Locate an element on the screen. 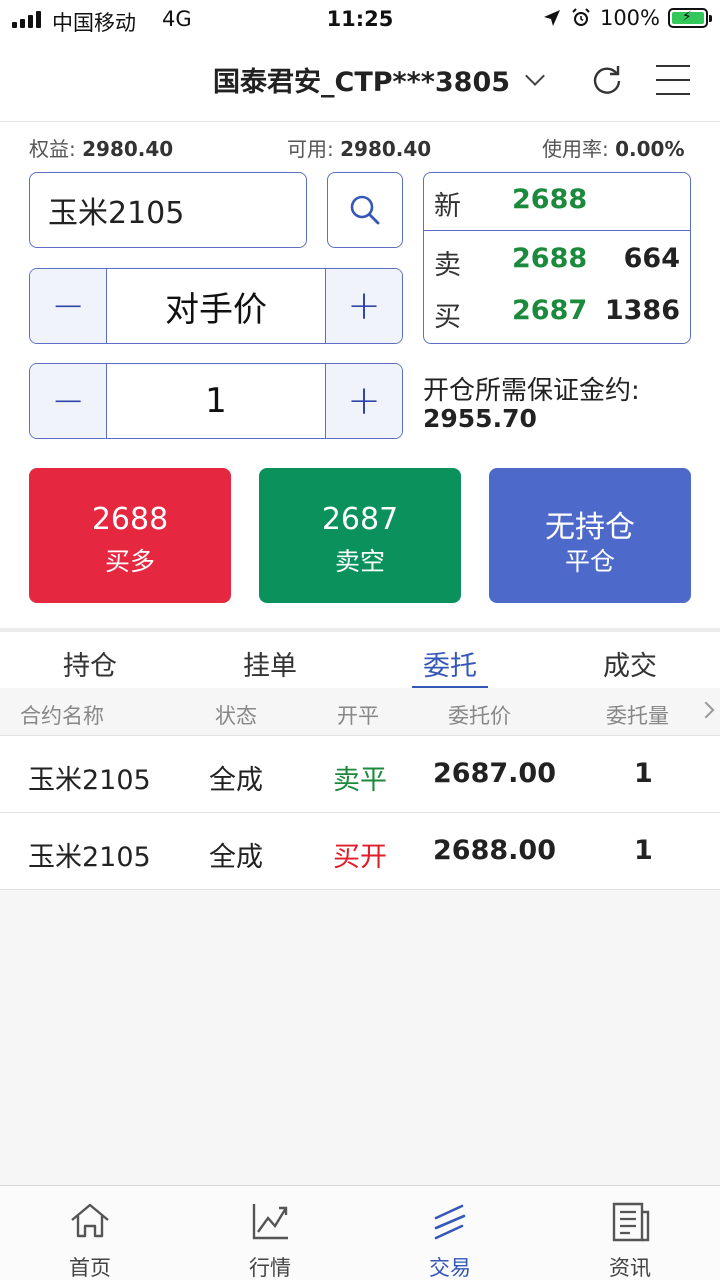  account-selector: 国泰君安_CTP***3805 is located at coordinates (379, 79).